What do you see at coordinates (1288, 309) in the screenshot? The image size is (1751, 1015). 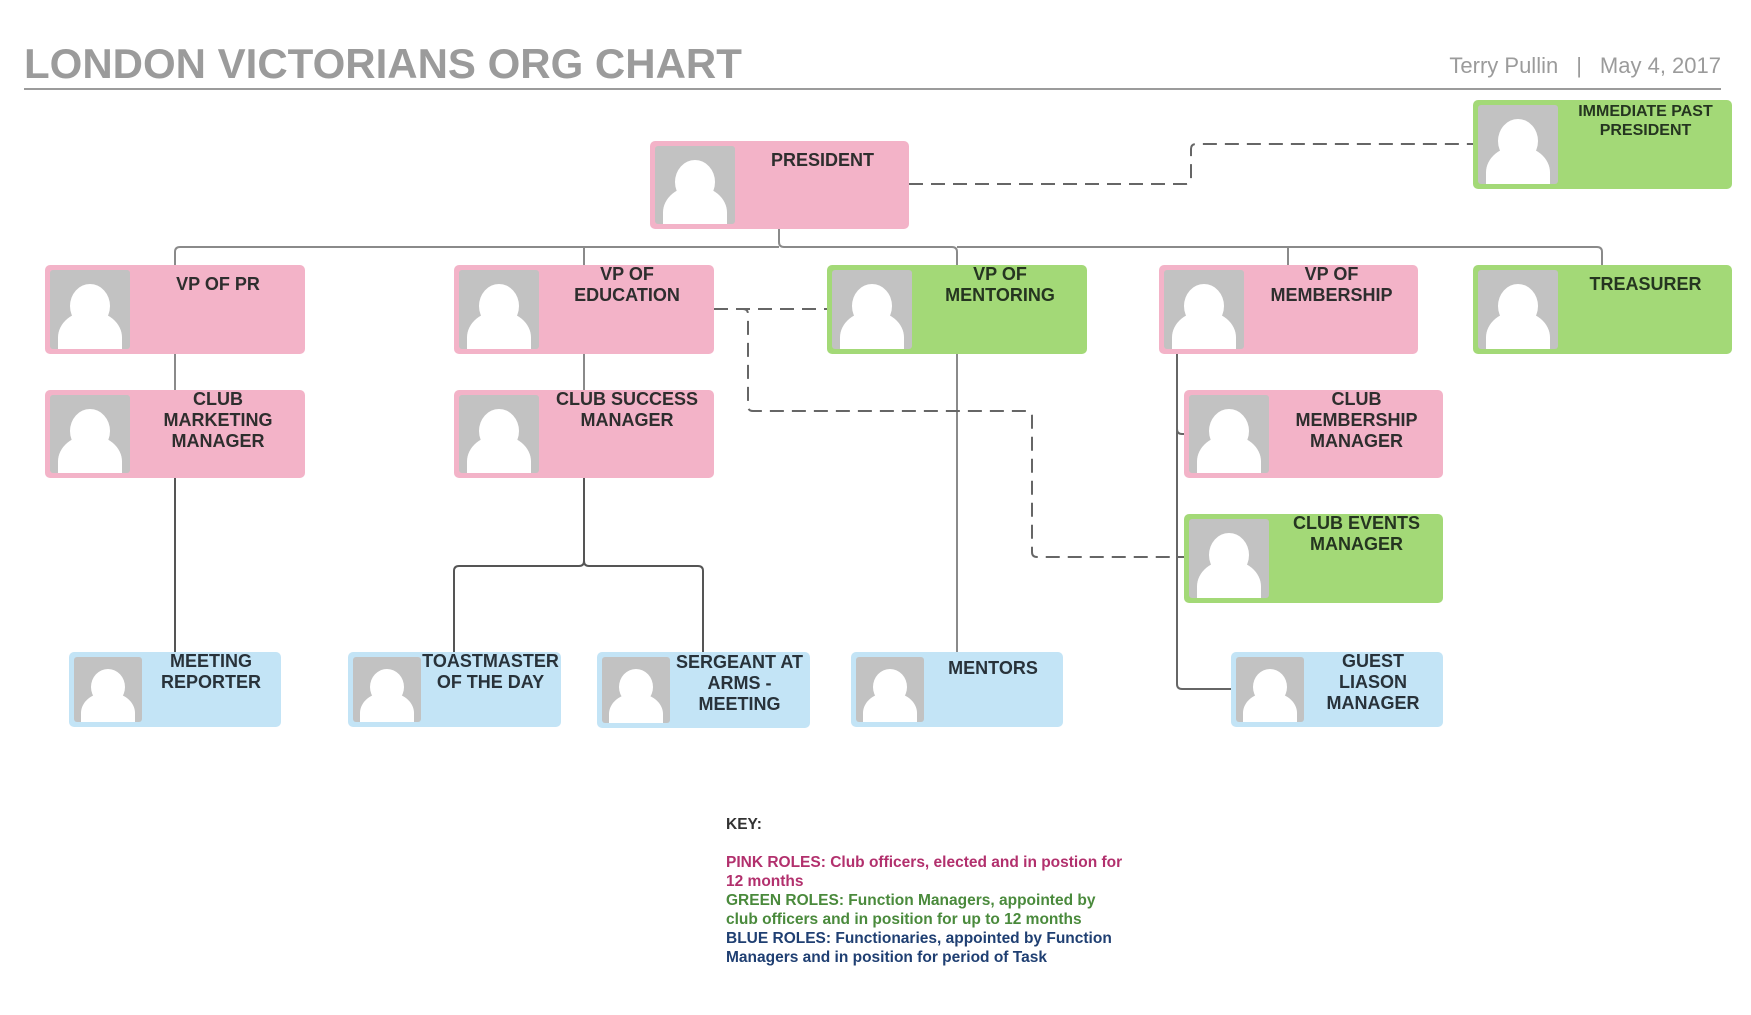 I see `node-vp-membership: VP OF MEMBERSHIP` at bounding box center [1288, 309].